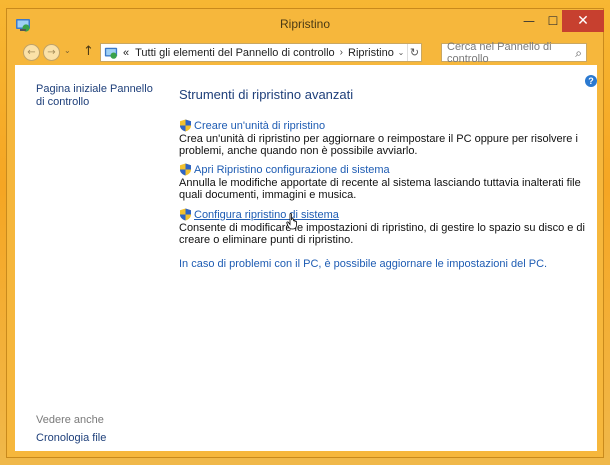  What do you see at coordinates (70, 420) in the screenshot?
I see `see-also-heading: Vedere anche` at bounding box center [70, 420].